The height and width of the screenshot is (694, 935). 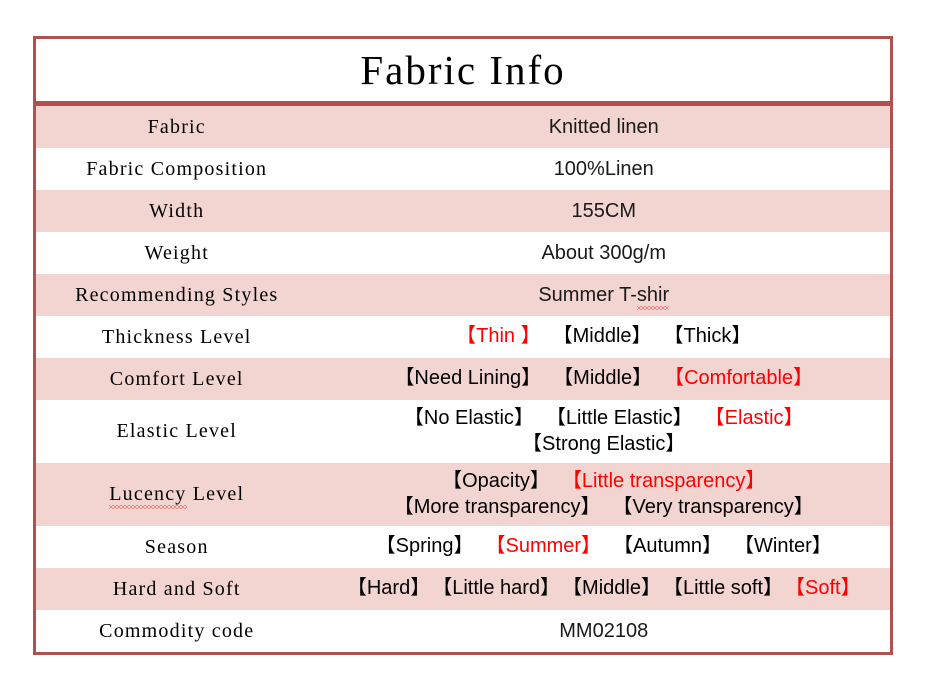 I want to click on table-row: Thickness Level 【Thin 】 【Middle】 【Thick】, so click(x=463, y=337).